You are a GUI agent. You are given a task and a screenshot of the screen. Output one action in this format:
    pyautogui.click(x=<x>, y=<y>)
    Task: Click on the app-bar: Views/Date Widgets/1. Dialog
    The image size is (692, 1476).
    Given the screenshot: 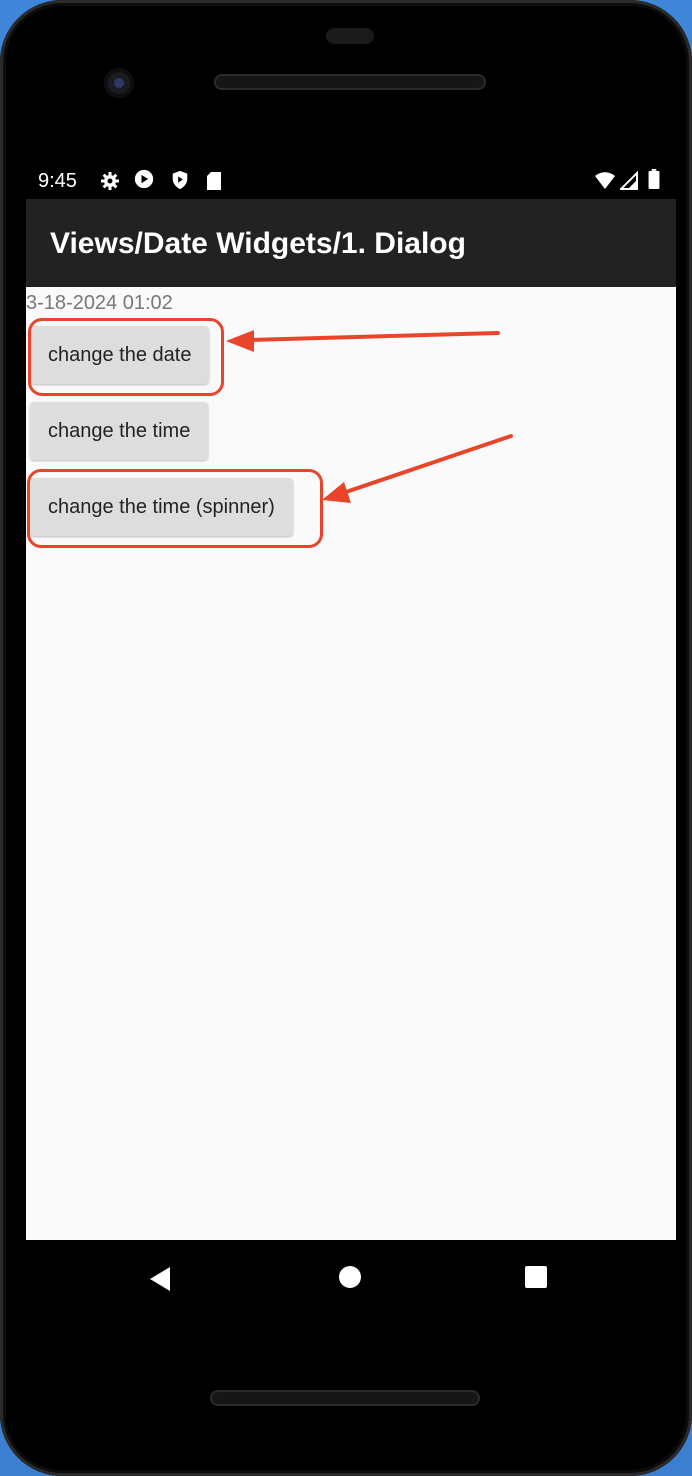 What is the action you would take?
    pyautogui.click(x=351, y=243)
    